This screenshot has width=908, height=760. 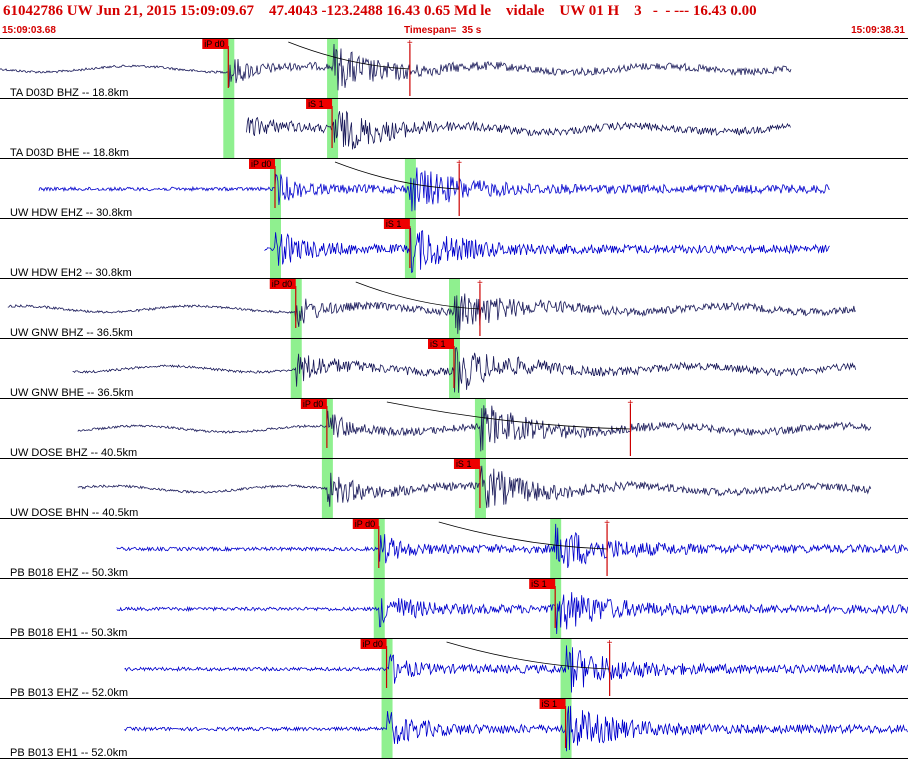 What do you see at coordinates (69, 153) in the screenshot?
I see `channel-label: TA D03D BHE -- 18.8km` at bounding box center [69, 153].